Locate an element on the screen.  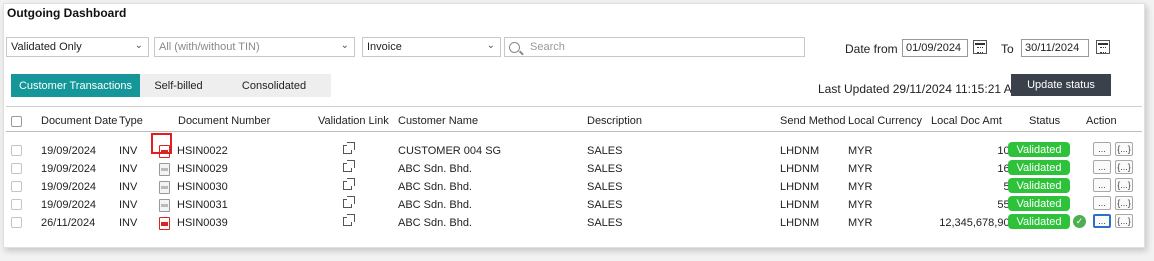
update-status-button: Update status is located at coordinates (1061, 85).